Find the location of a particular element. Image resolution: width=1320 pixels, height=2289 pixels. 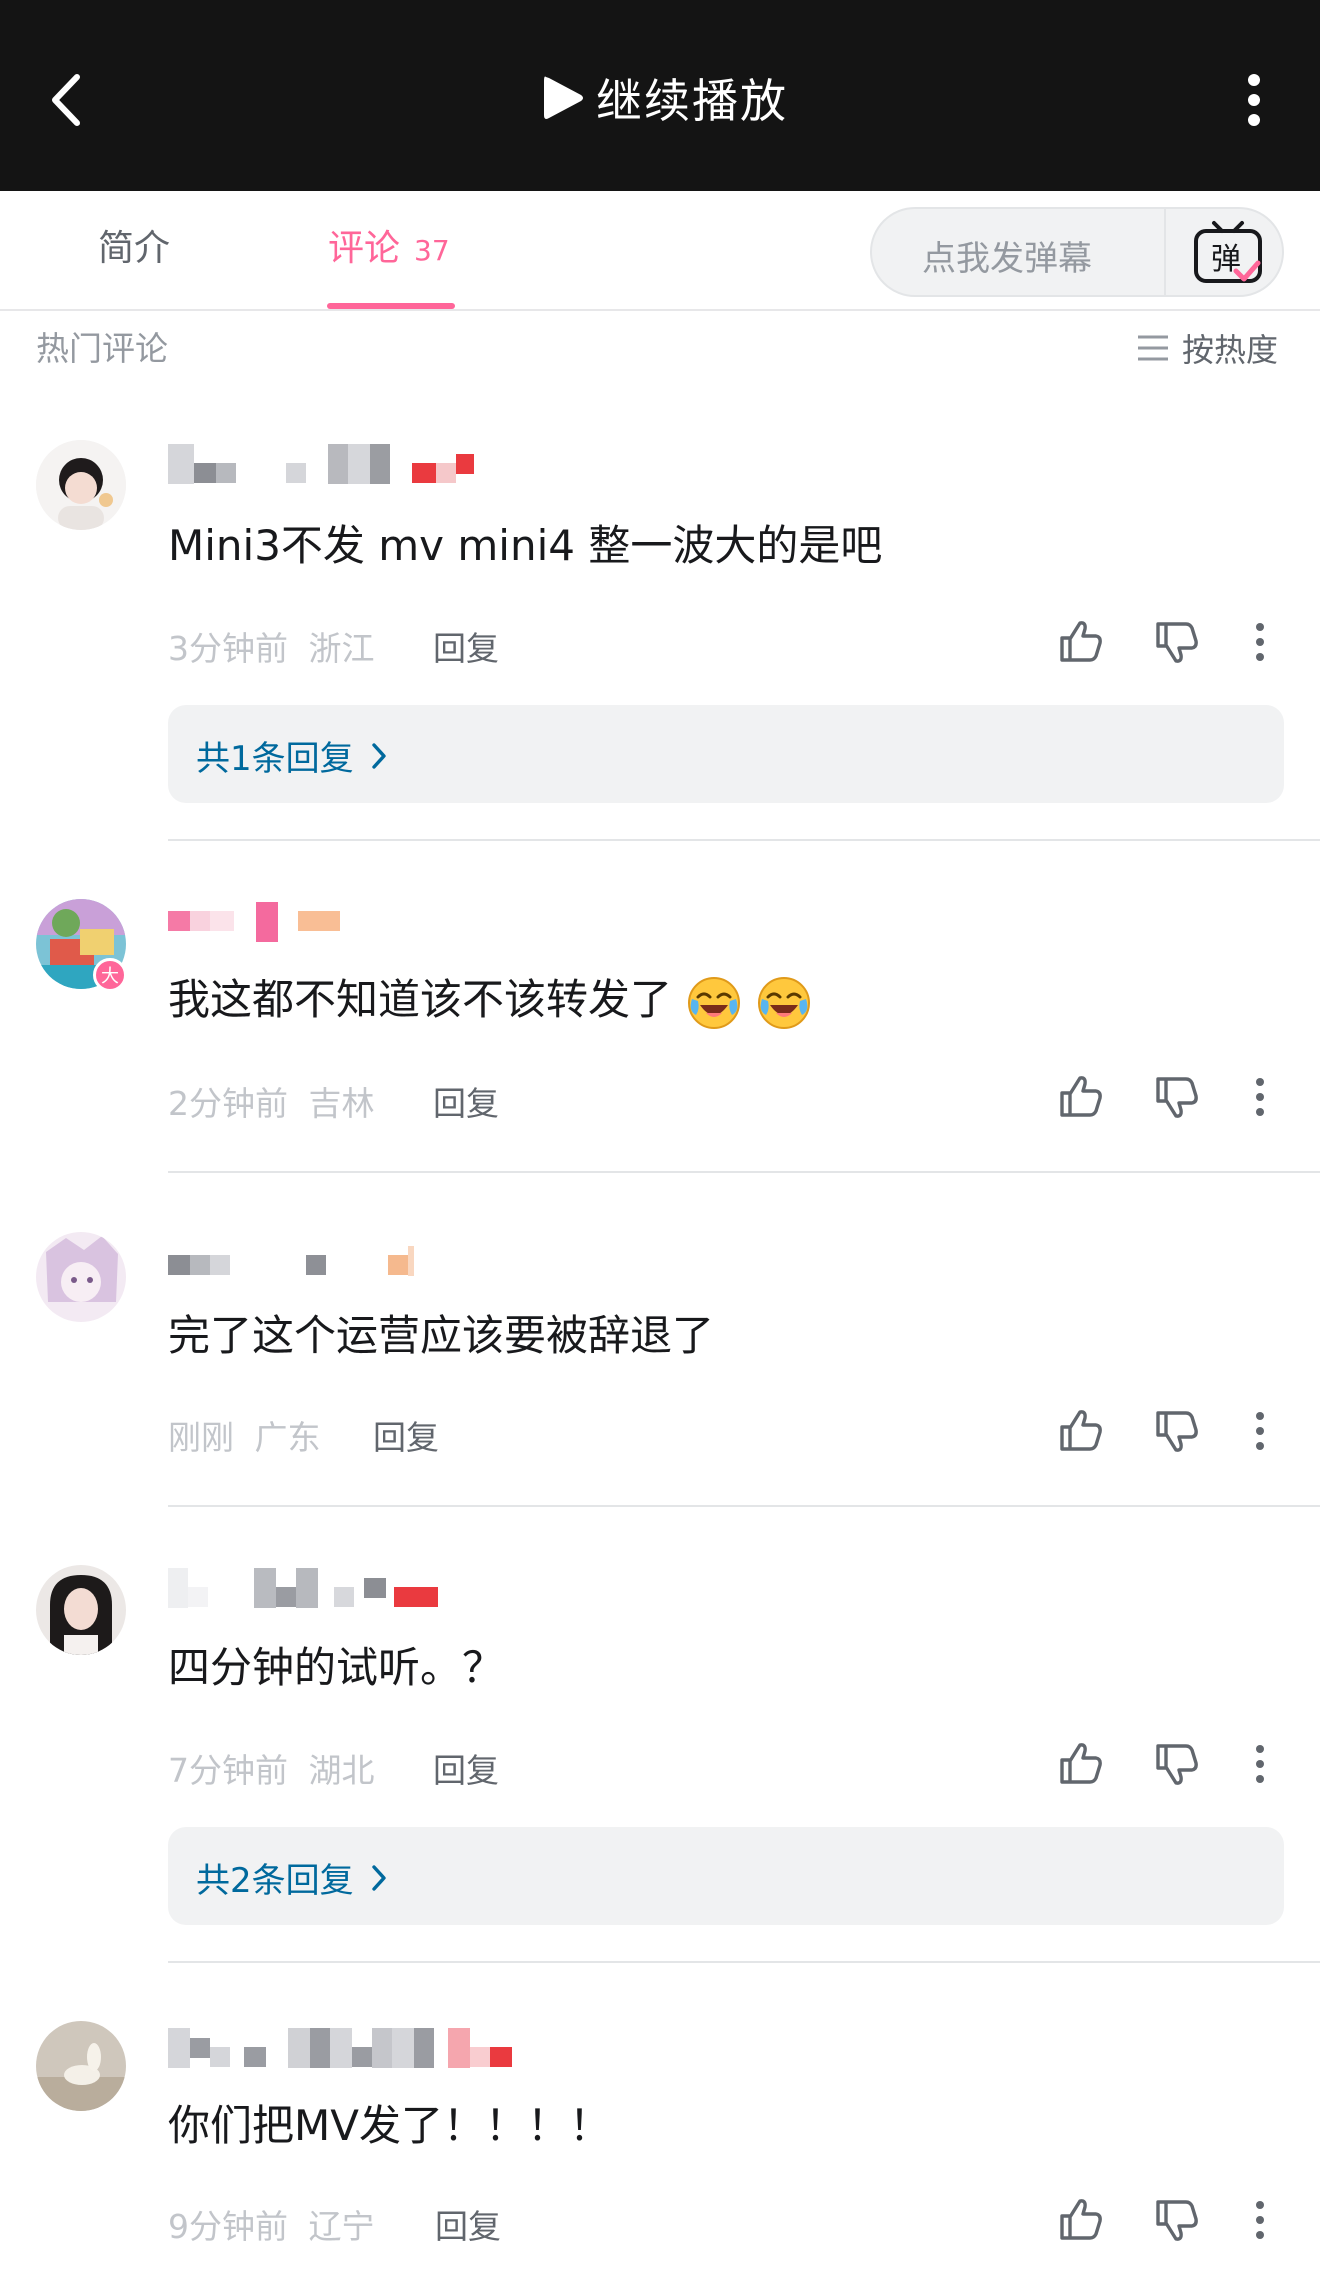

replies-count-label: 共2条回复 is located at coordinates (275, 1881).